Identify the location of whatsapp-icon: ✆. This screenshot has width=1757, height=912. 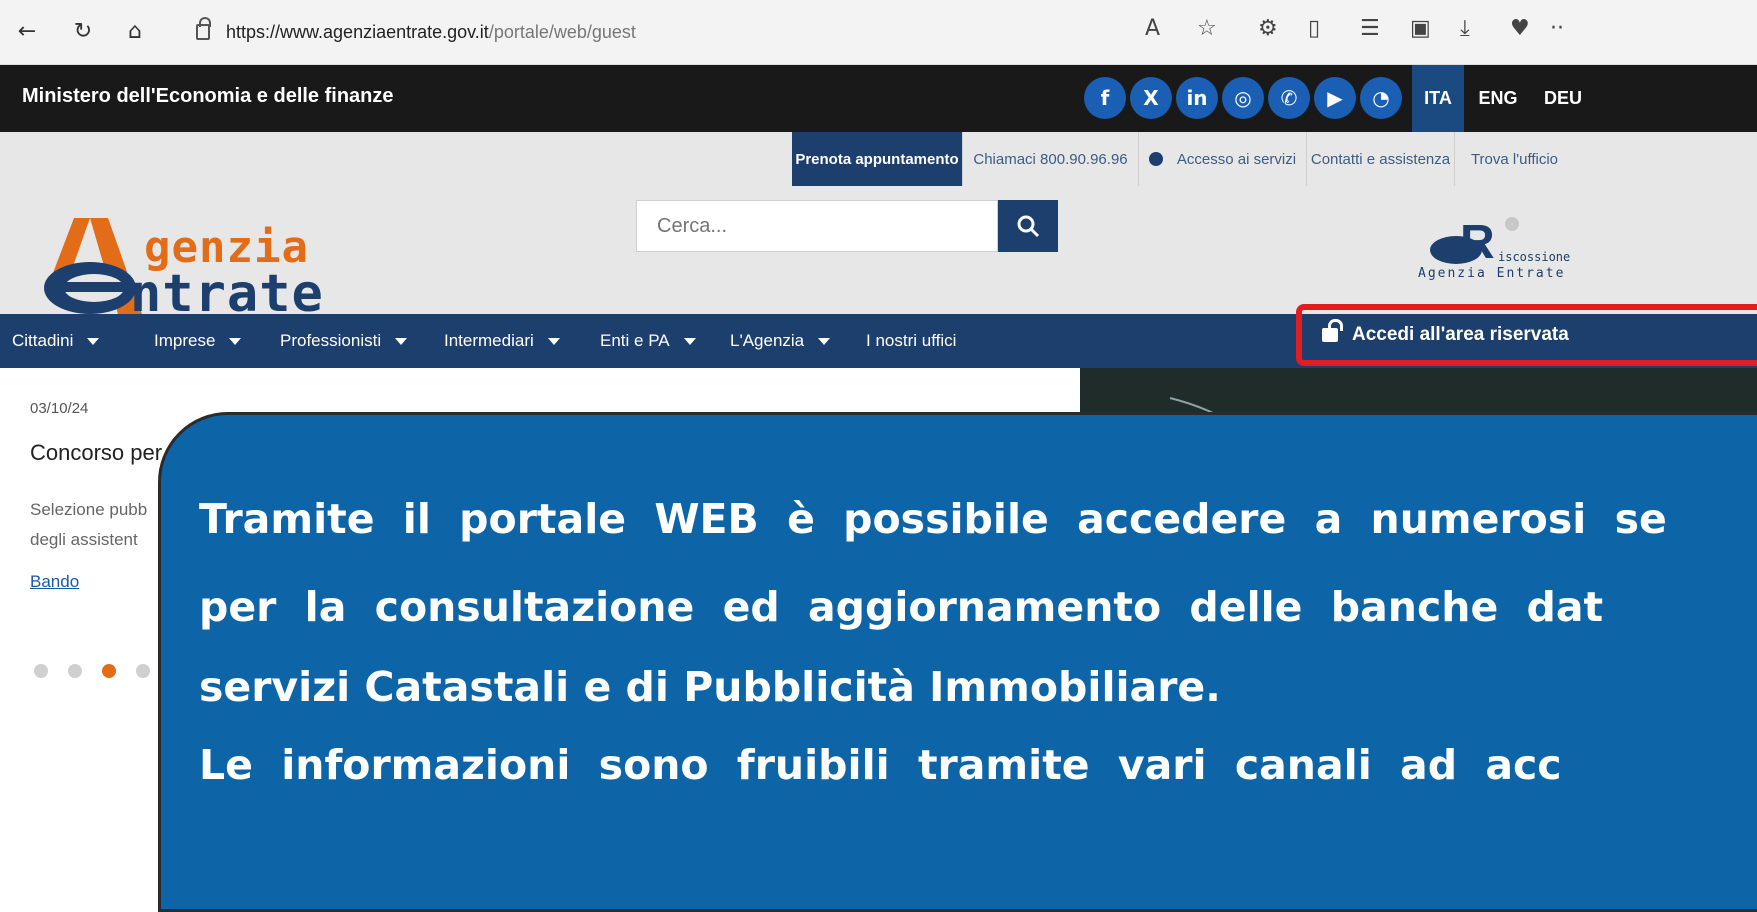
(1289, 98).